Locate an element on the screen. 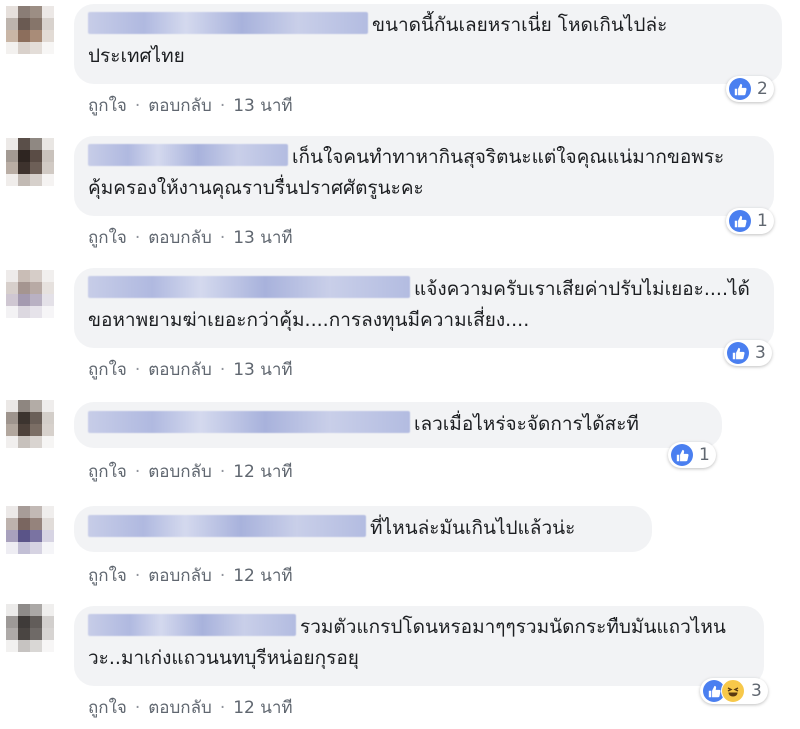  haha-reaction-icon is located at coordinates (733, 691).